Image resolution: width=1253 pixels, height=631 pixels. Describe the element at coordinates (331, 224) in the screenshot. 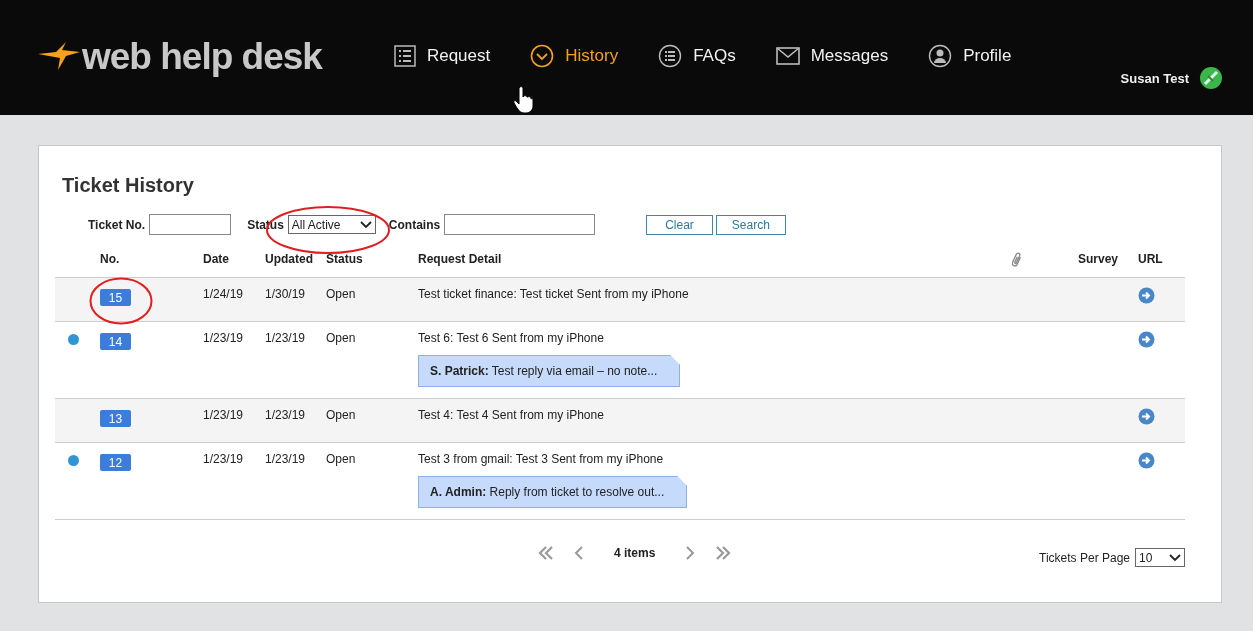

I see `status-dropdown: All Active` at that location.